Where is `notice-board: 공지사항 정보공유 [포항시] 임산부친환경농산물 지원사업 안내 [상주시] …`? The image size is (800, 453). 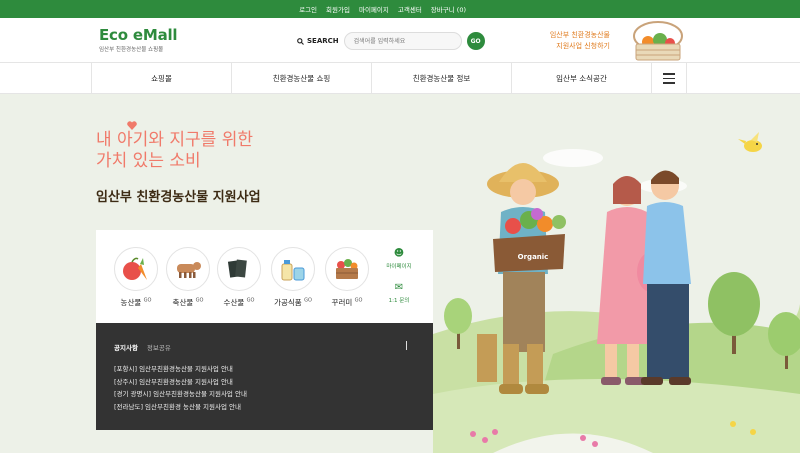
notice-board: 공지사항 정보공유 [포항시] 임산부친환경농산물 지원사업 안내 [상주시] … is located at coordinates (264, 376).